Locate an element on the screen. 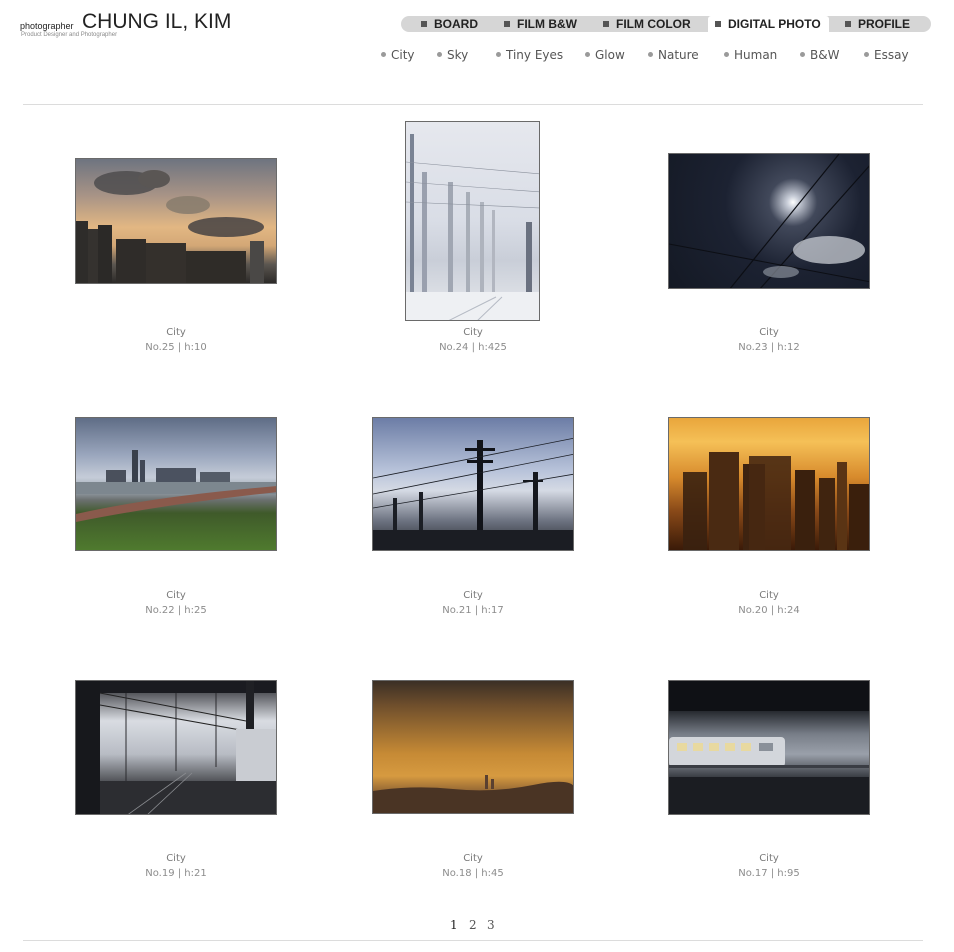 The width and height of the screenshot is (954, 952). subnav-sky-label: Sky is located at coordinates (458, 55).